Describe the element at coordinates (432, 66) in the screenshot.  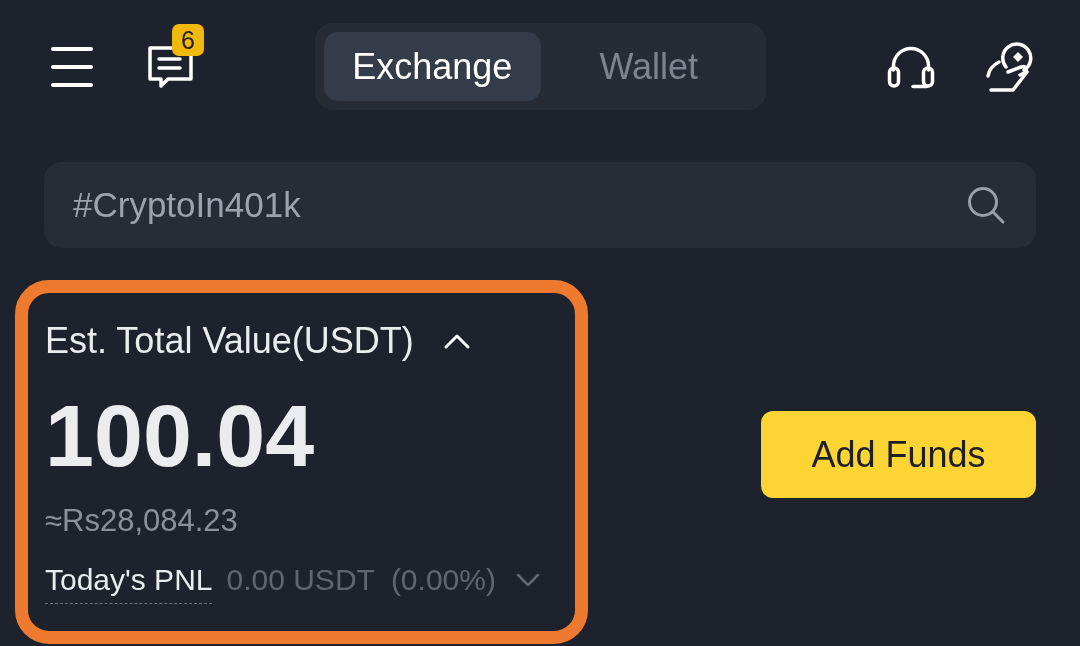
I see `tab: Exchange` at that location.